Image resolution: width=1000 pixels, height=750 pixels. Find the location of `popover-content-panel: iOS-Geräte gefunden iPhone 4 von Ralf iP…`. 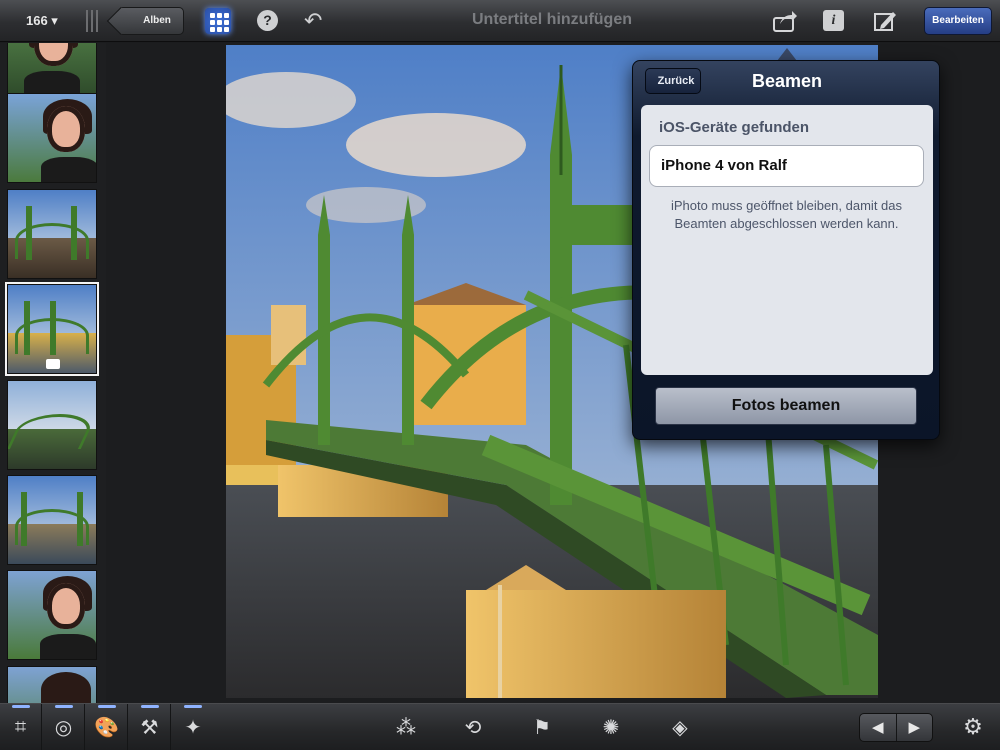

popover-content-panel: iOS-Geräte gefunden iPhone 4 von Ralf iP… is located at coordinates (787, 240).